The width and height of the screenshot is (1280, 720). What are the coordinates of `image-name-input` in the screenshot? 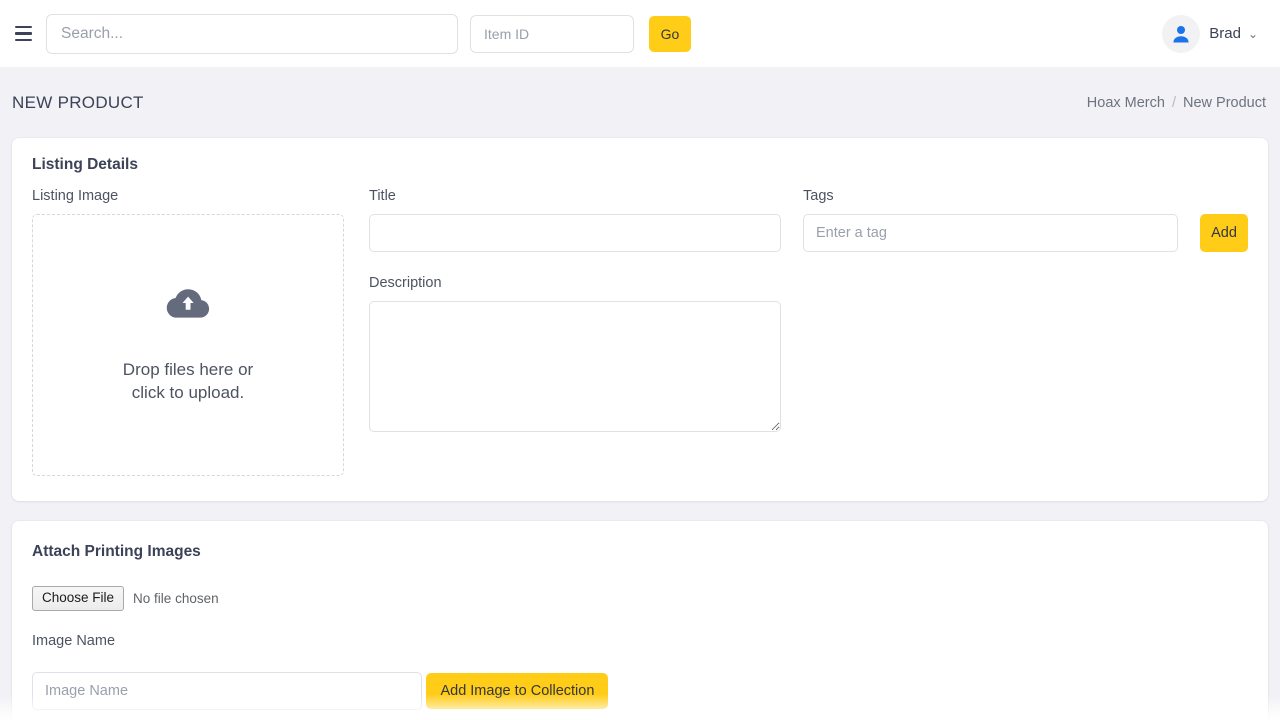 It's located at (227, 691).